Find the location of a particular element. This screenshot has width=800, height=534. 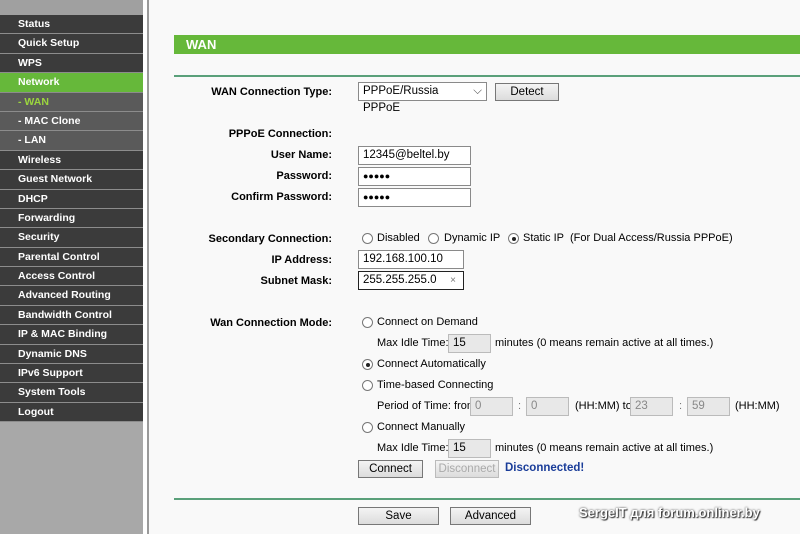

radio-time-based is located at coordinates (367, 385).